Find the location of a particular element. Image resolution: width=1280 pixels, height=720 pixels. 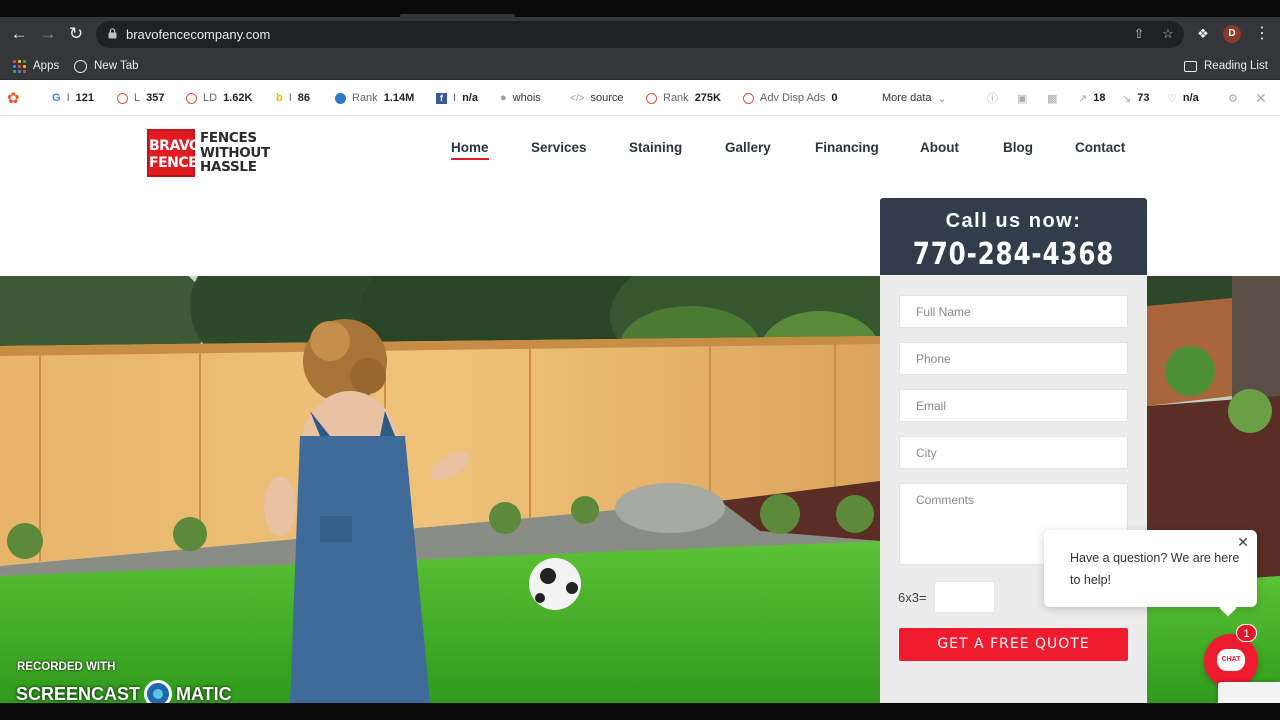

window-bottom-strip is located at coordinates (640, 711).